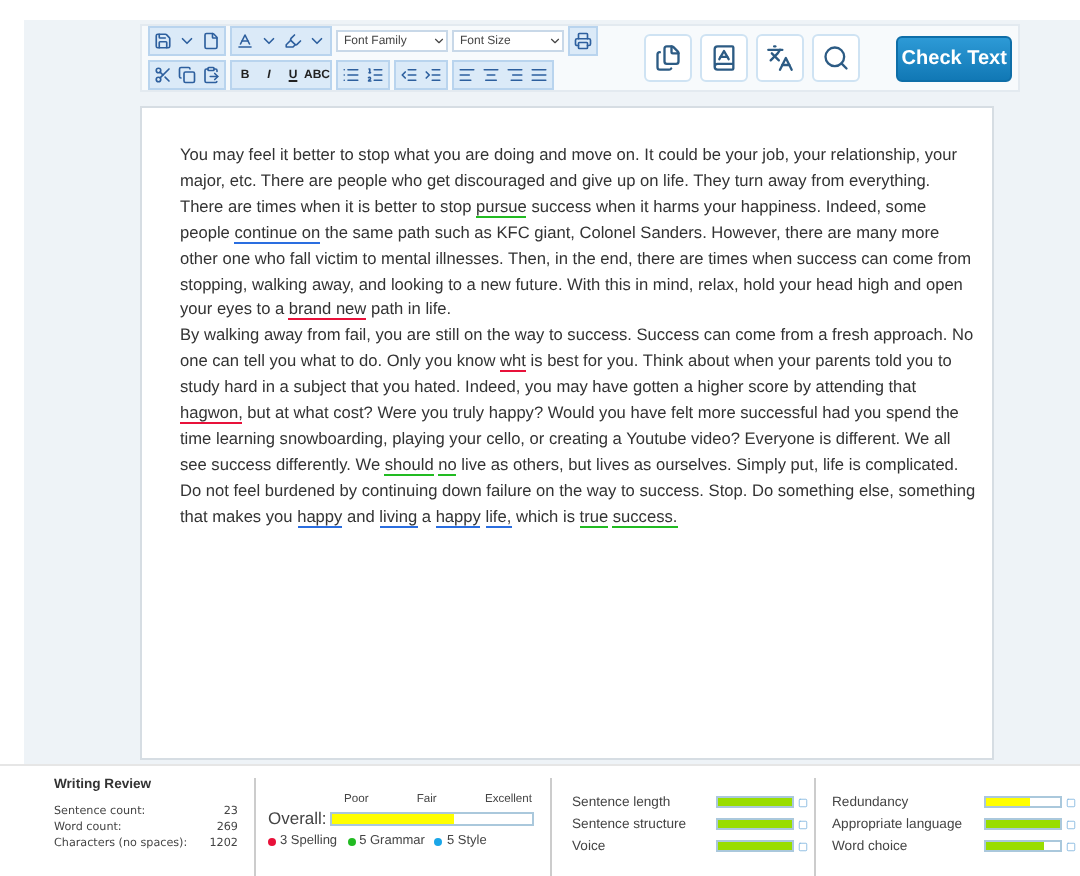  I want to click on numbered-list-icon, so click(375, 75).